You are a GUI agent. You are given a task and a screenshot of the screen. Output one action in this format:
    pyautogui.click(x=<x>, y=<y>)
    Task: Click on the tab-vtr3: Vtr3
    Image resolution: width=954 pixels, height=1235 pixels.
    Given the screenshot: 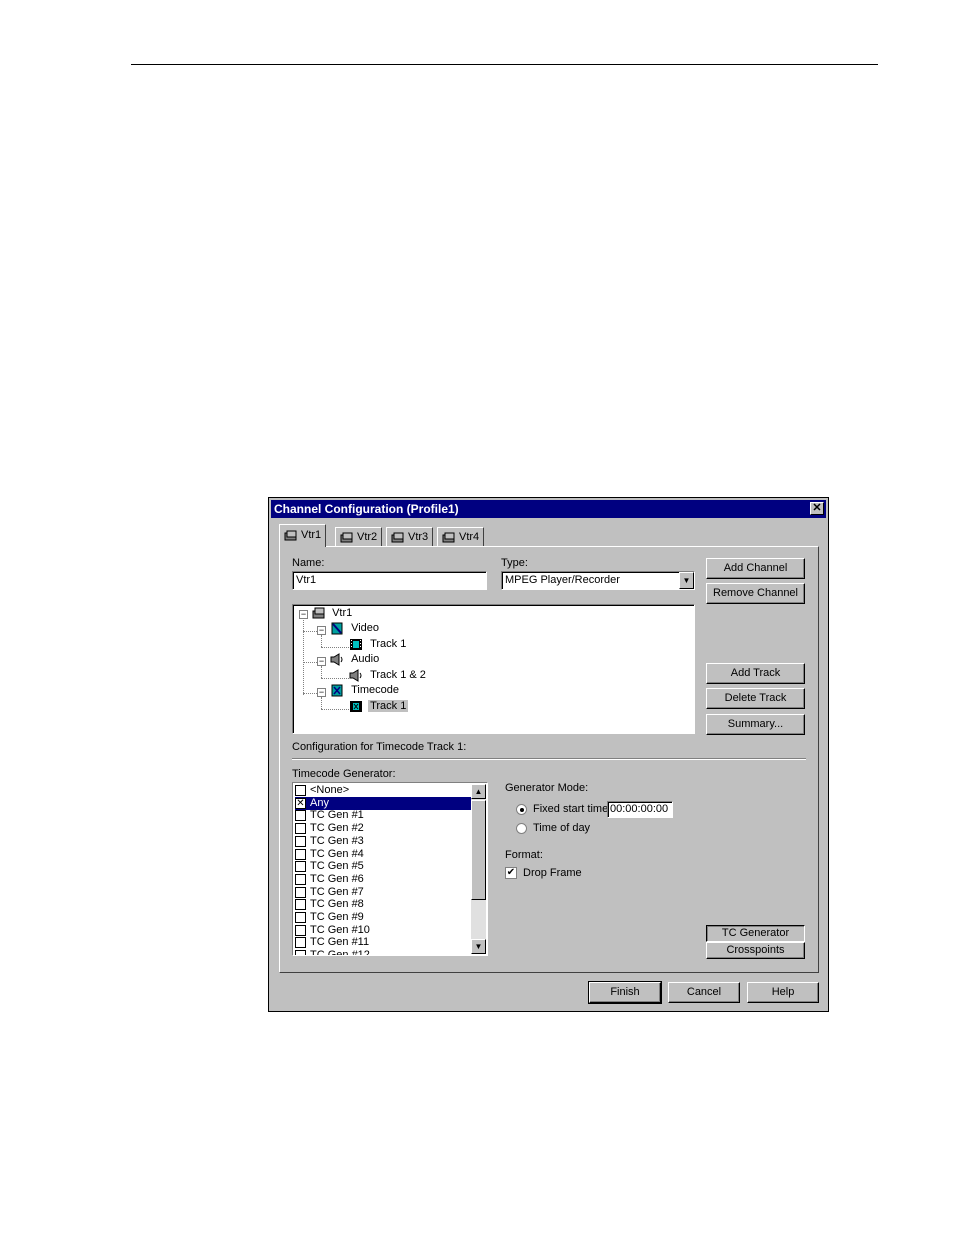 What is the action you would take?
    pyautogui.click(x=410, y=536)
    